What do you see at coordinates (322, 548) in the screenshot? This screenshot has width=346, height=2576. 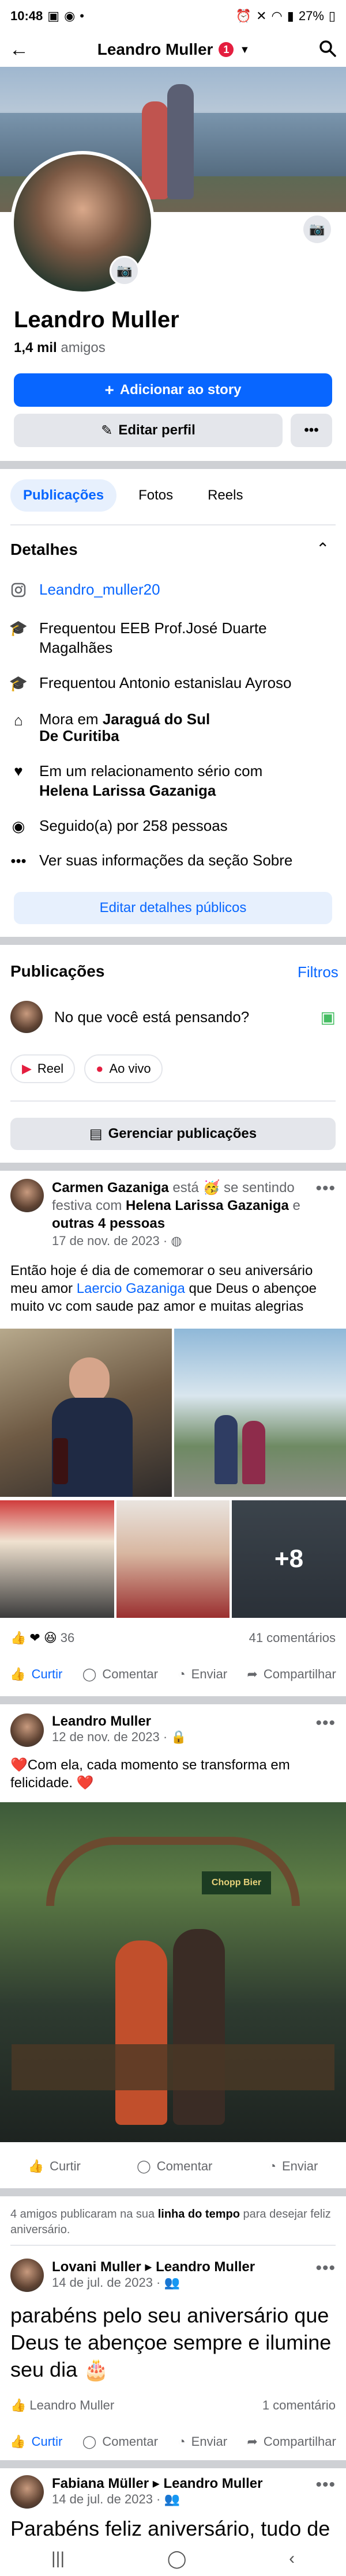 I see `chevron-up-icon: ⌃` at bounding box center [322, 548].